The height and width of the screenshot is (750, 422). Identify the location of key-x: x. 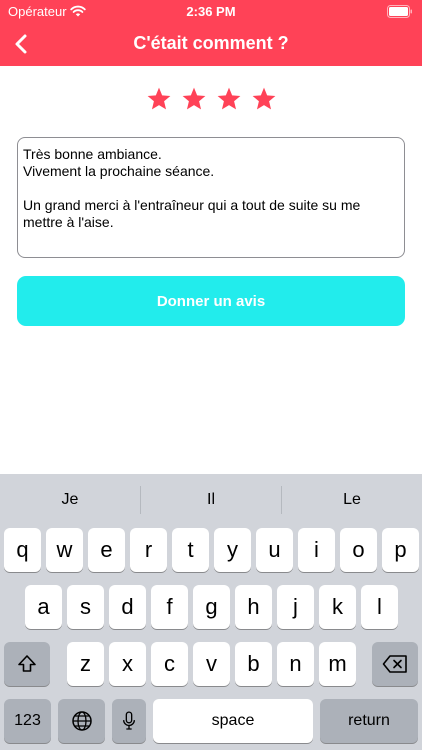
(127, 664).